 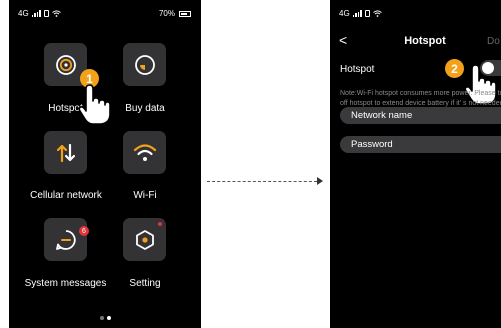 I want to click on system-messages-label: System messages, so click(x=65, y=283).